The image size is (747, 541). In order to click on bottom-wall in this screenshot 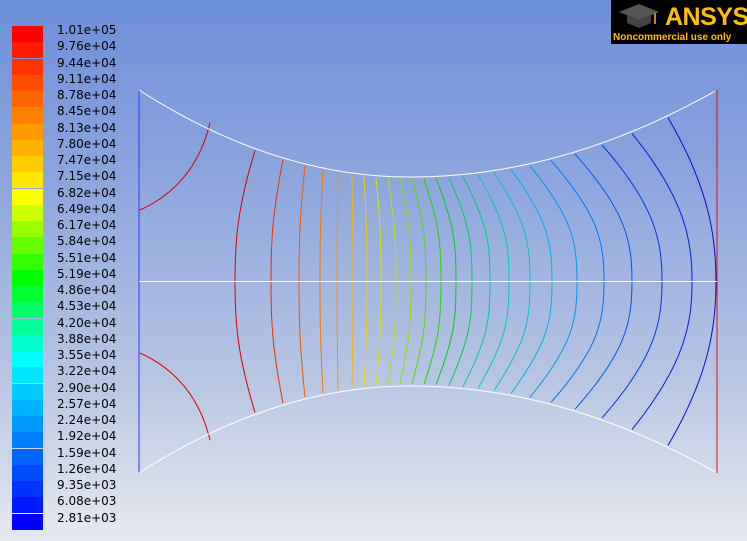, I will do `click(427, 429)`.